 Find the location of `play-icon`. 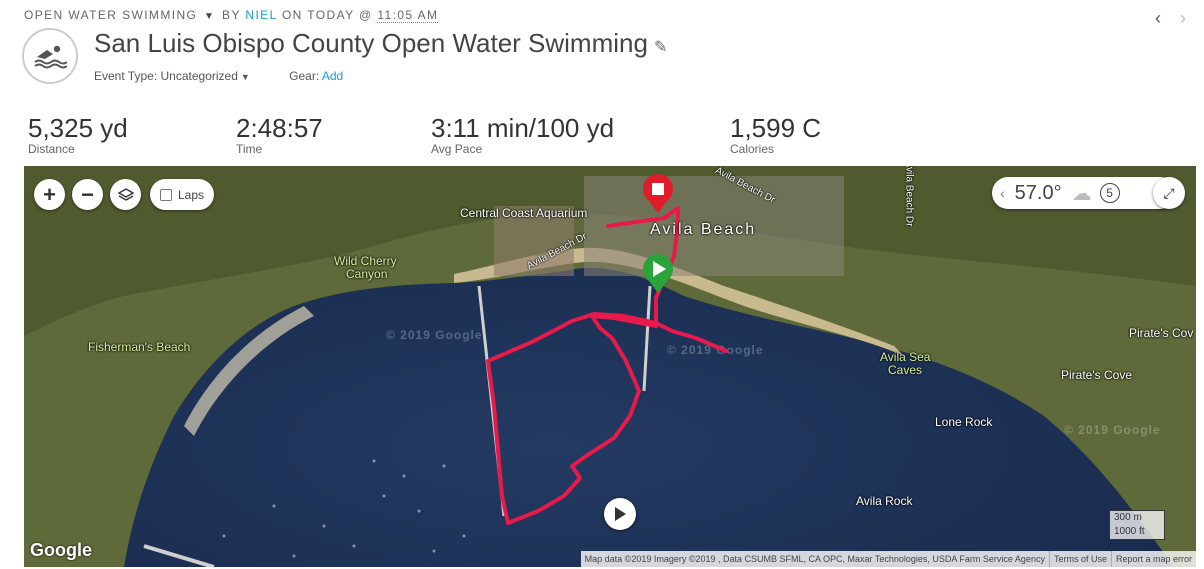

play-icon is located at coordinates (620, 514).